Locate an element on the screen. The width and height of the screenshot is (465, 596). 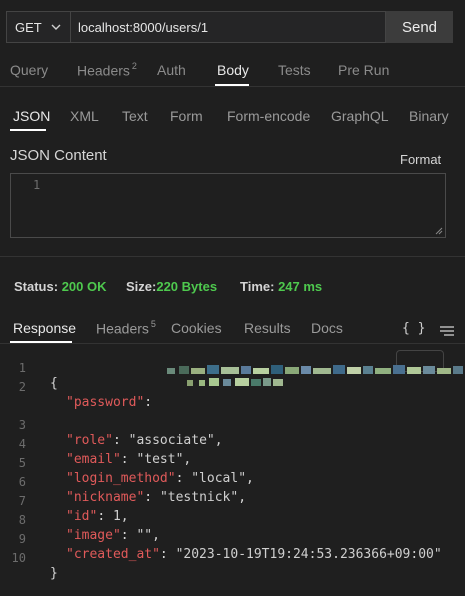
tab-binary: Binary is located at coordinates (429, 116).